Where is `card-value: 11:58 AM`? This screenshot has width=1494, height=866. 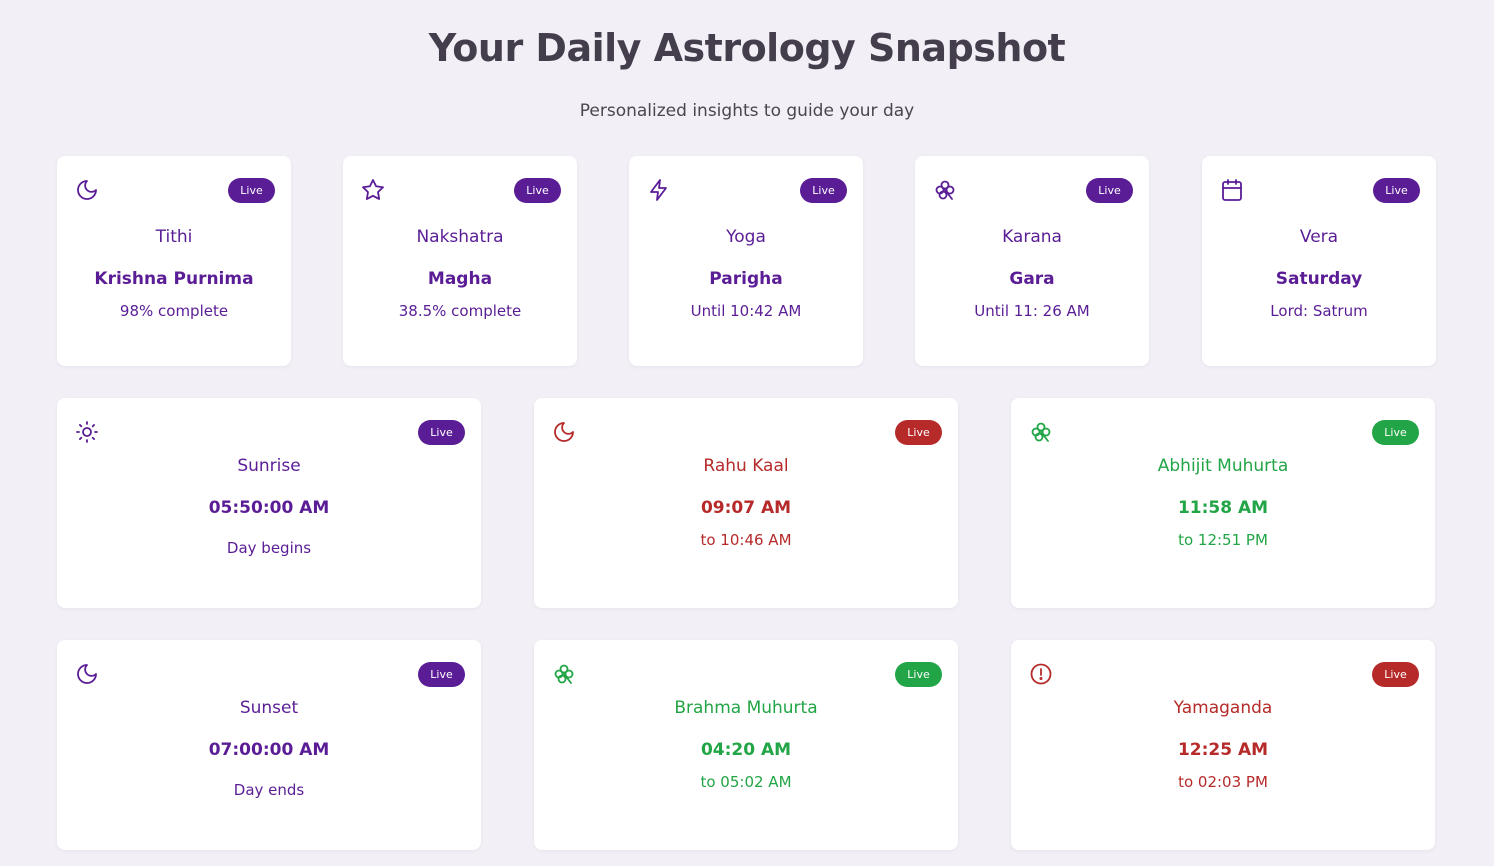 card-value: 11:58 AM is located at coordinates (1223, 508).